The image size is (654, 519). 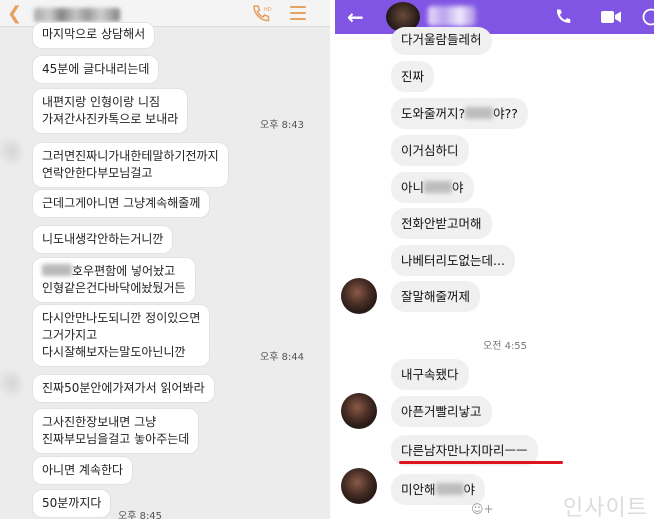 I want to click on message-bubble: 45분에 글다내리는데, so click(x=96, y=69).